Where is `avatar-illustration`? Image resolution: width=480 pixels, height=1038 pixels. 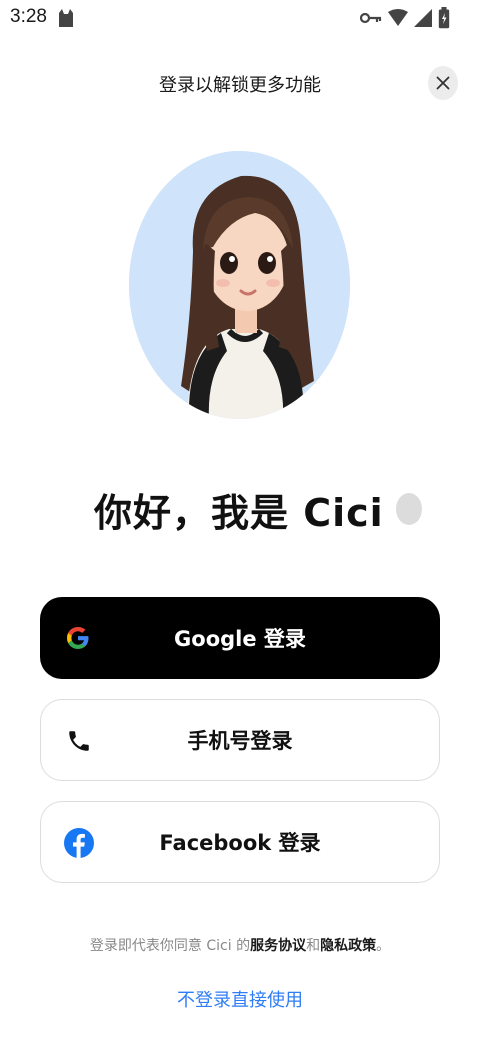
avatar-illustration is located at coordinates (239, 285).